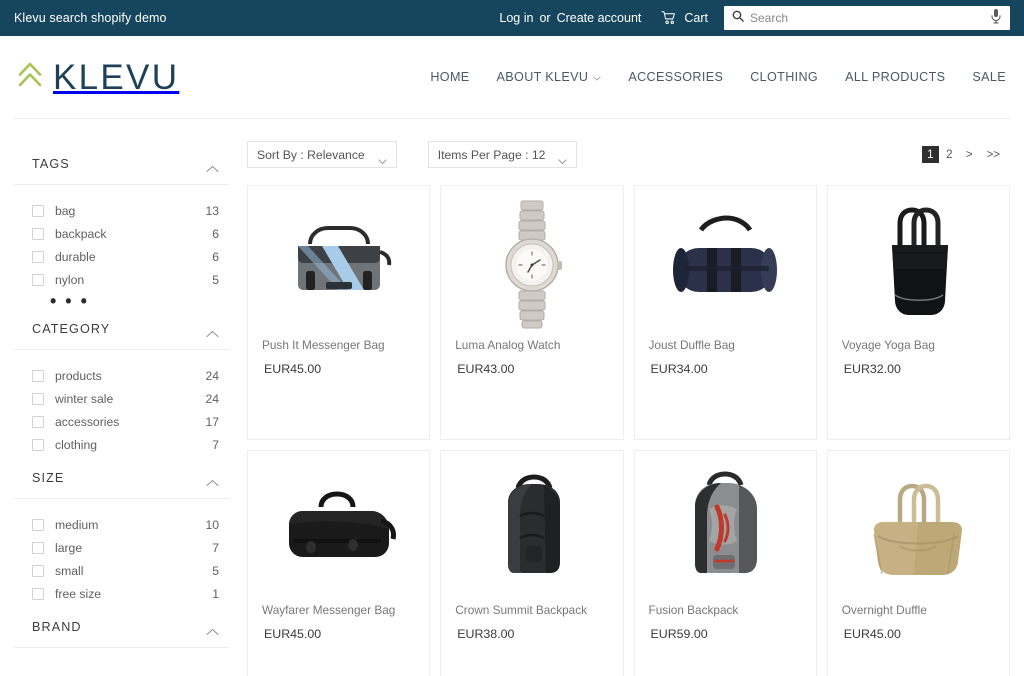  What do you see at coordinates (125, 210) in the screenshot?
I see `facet-option: bag 13` at bounding box center [125, 210].